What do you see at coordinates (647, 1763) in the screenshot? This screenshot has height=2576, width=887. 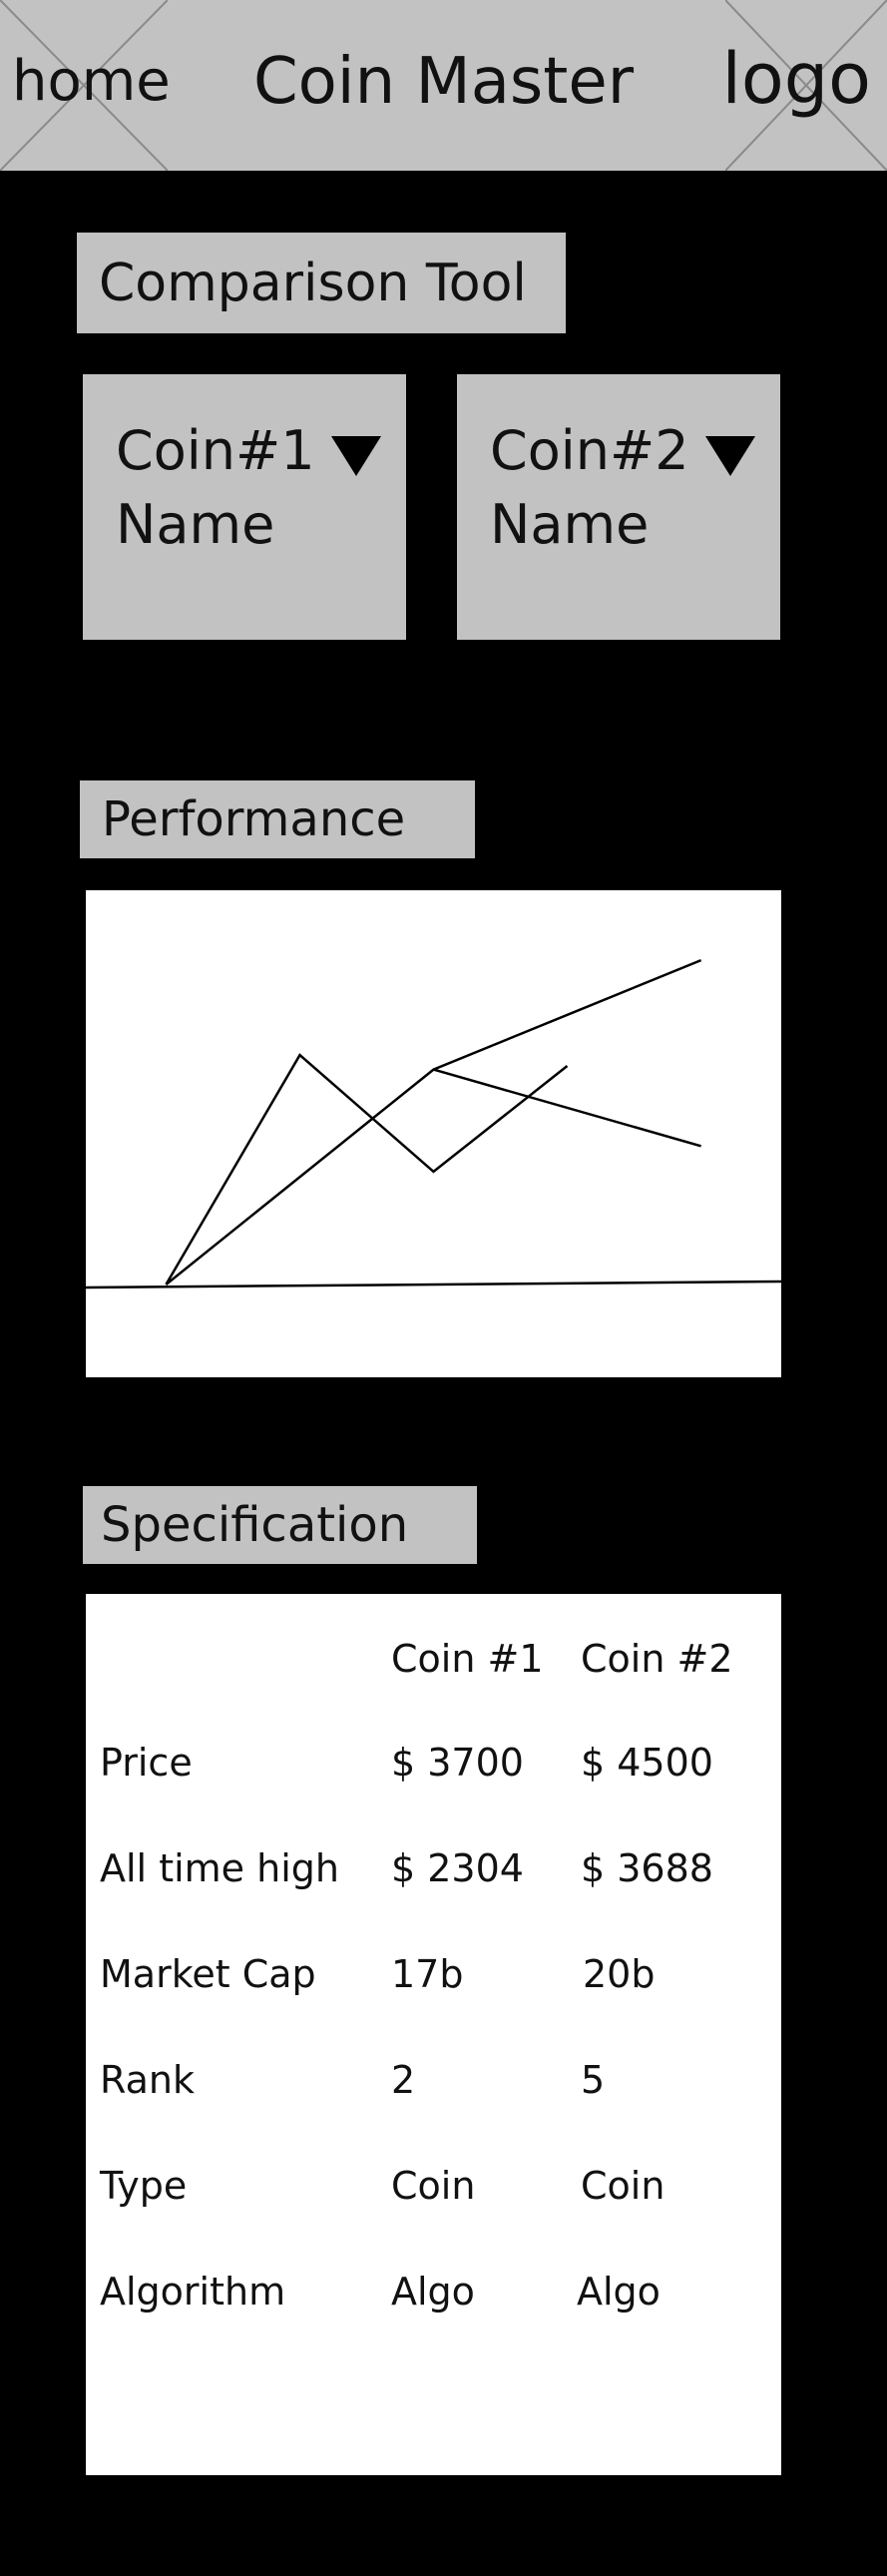 I see `coin2-value: $ 4500` at bounding box center [647, 1763].